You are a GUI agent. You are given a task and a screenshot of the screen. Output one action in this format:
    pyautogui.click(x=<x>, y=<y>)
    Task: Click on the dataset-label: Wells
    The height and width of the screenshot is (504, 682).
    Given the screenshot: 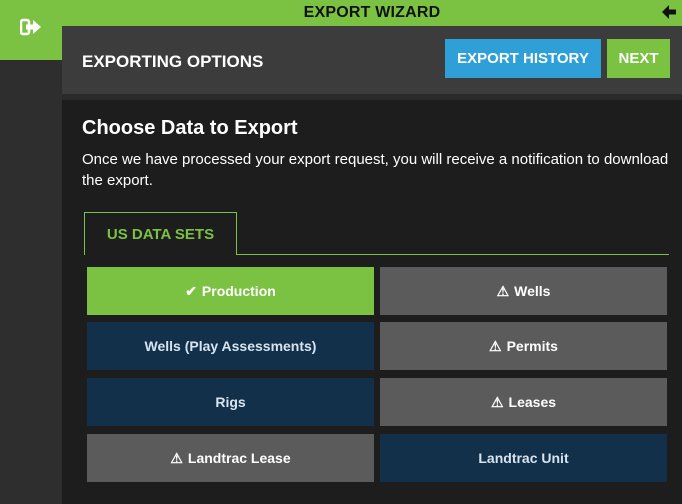 What is the action you would take?
    pyautogui.click(x=532, y=291)
    